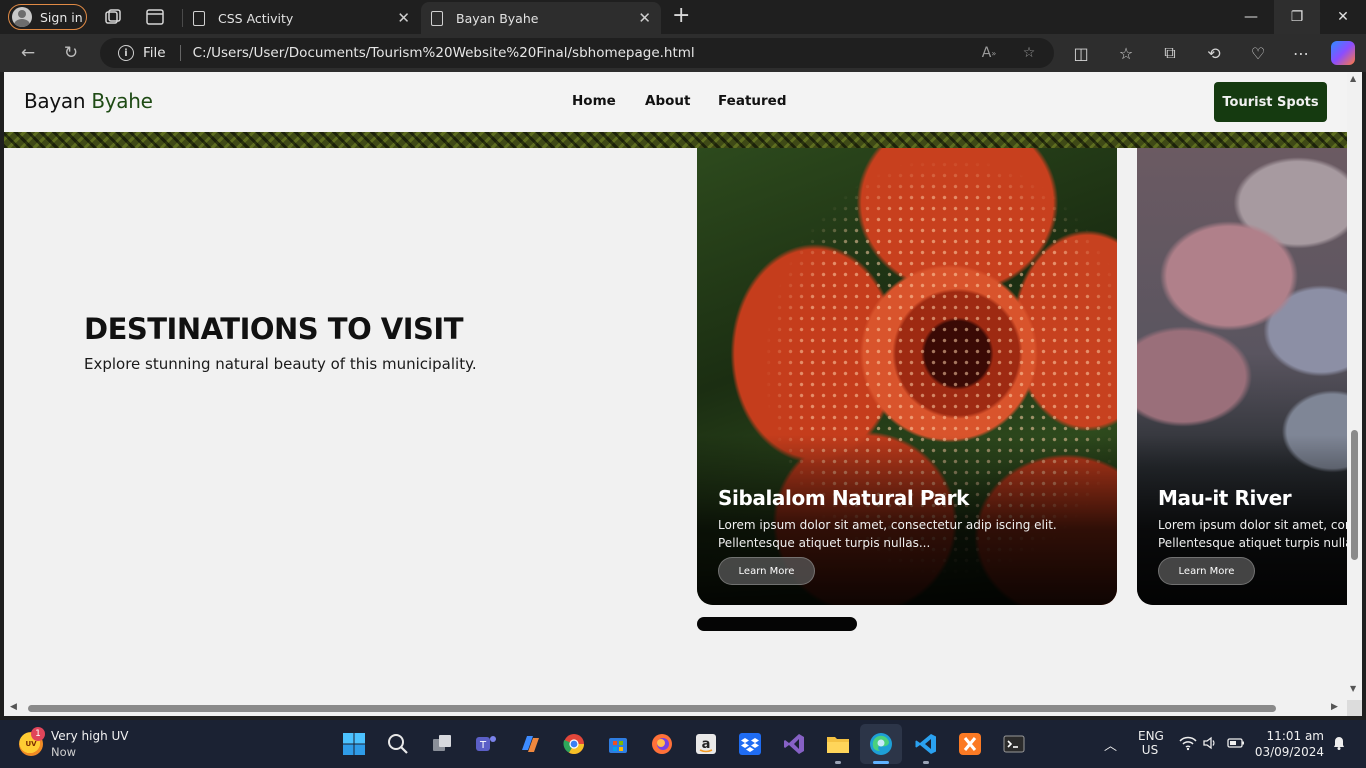 This screenshot has width=1366, height=768. I want to click on logo-text-byahe: Byahe, so click(122, 101).